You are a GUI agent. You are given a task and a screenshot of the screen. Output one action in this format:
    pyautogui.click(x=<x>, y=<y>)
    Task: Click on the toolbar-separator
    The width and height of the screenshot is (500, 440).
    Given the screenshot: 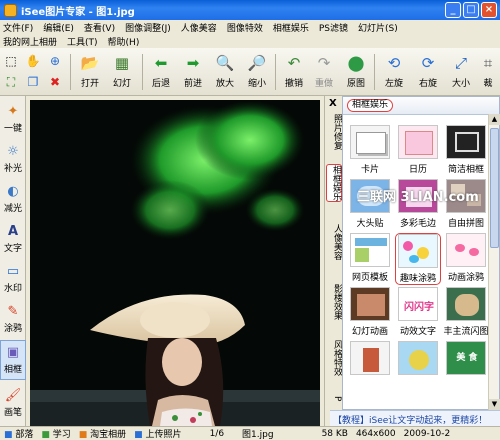 What is the action you would take?
    pyautogui.click(x=70, y=72)
    